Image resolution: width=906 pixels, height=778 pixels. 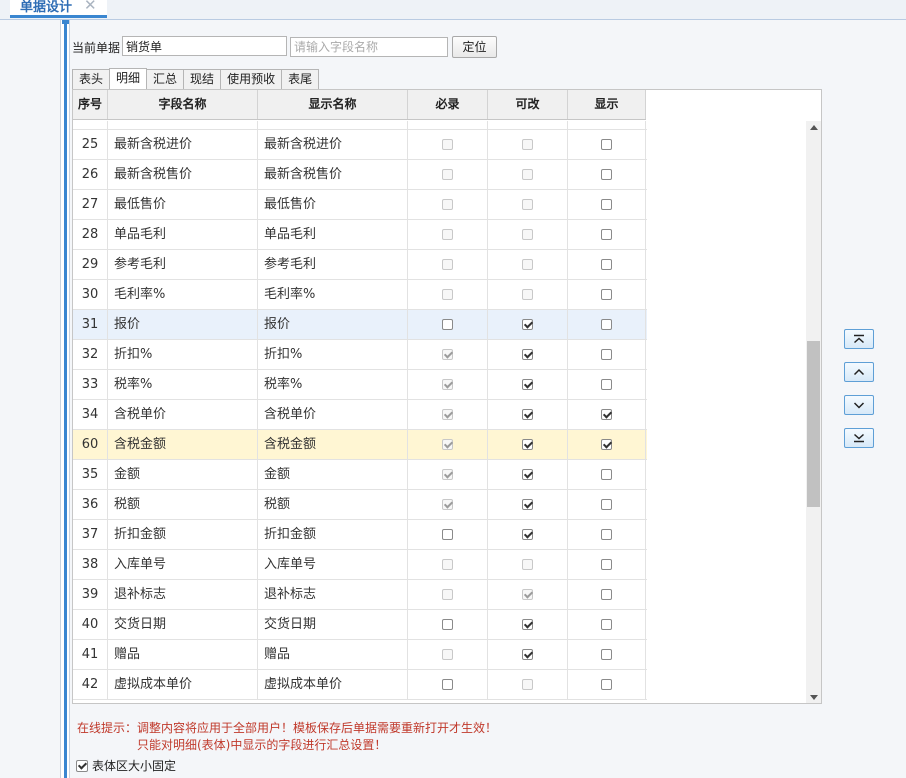 I want to click on table-row: 25 最新含税进价 最新含税进价, so click(x=360, y=145).